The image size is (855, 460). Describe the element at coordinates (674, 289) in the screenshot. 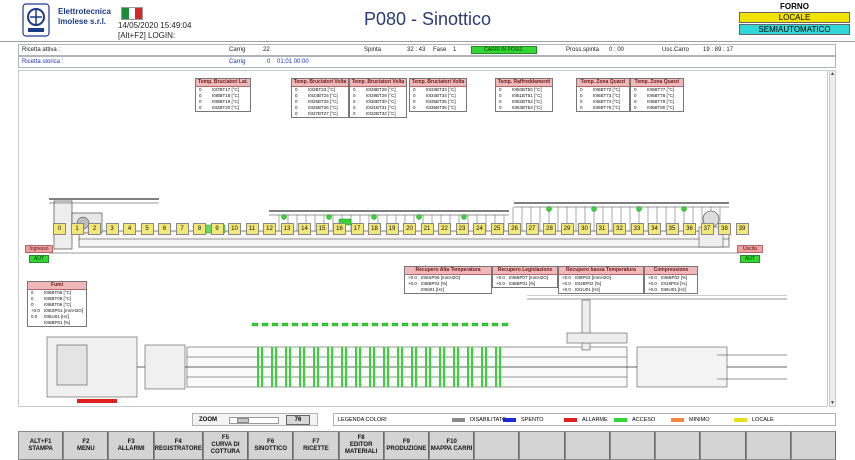

I see `sensor-tag: I0I6U01 [Hz]` at that location.